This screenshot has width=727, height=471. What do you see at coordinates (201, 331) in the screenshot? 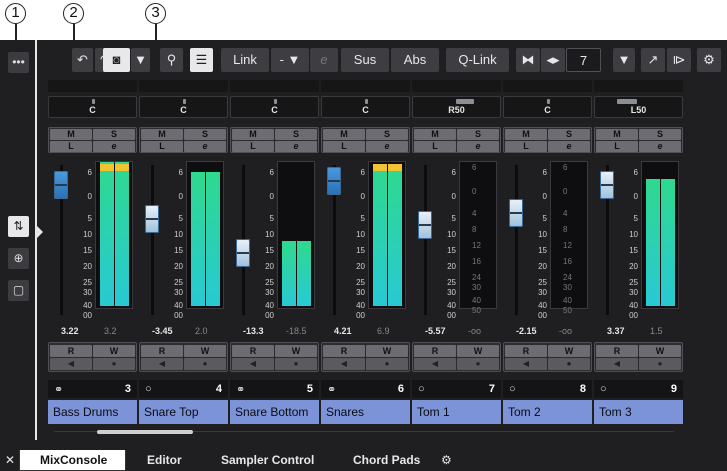
I see `peak-value: 2.0` at bounding box center [201, 331].